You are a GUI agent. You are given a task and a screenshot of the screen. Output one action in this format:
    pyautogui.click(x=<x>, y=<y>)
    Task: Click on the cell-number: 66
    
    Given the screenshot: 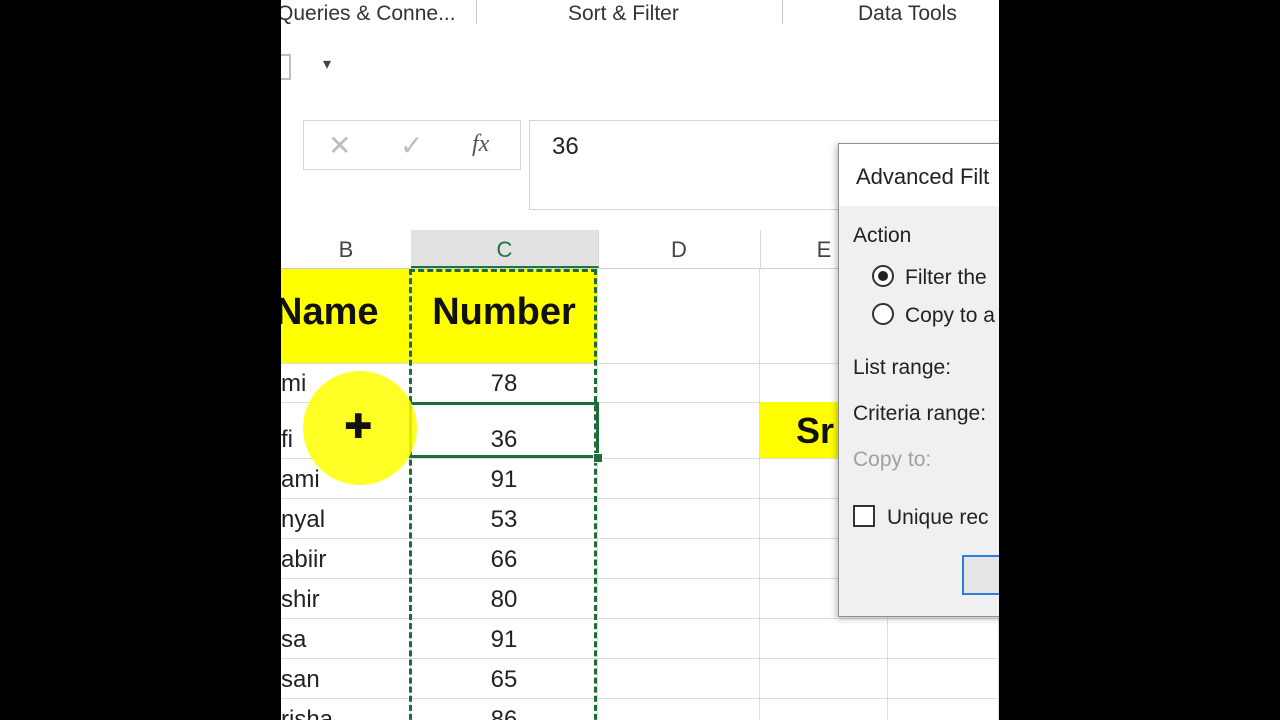 What is the action you would take?
    pyautogui.click(x=504, y=558)
    